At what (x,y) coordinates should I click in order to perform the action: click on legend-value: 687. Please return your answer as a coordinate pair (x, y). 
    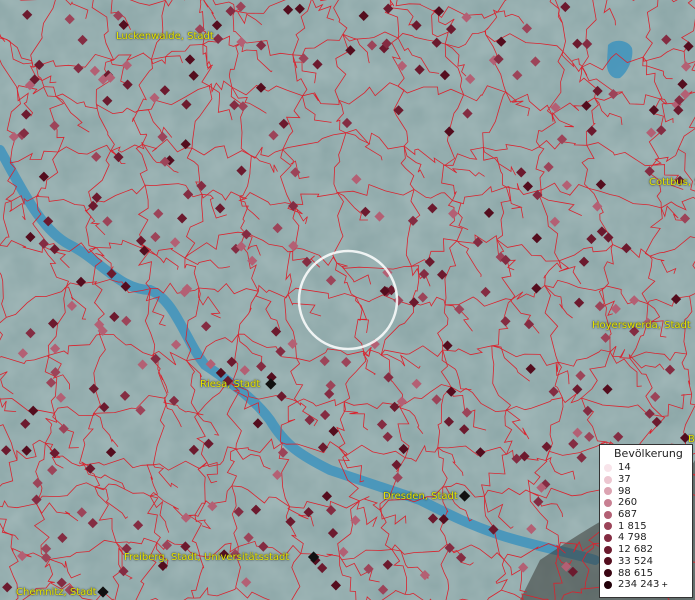
    Looking at the image, I should click on (628, 515).